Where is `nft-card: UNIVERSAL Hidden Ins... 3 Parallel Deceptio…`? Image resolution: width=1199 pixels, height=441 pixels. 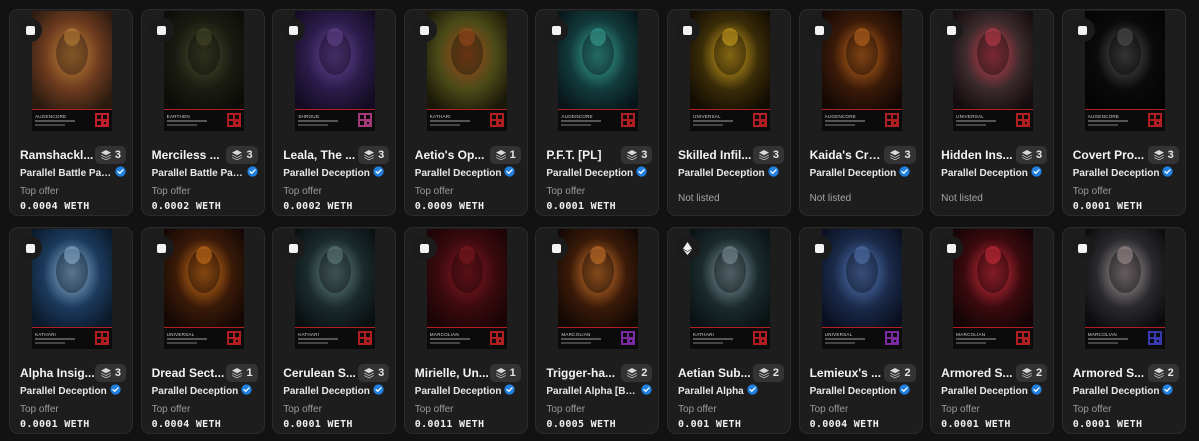 nft-card: UNIVERSAL Hidden Ins... 3 Parallel Deceptio… is located at coordinates (992, 112).